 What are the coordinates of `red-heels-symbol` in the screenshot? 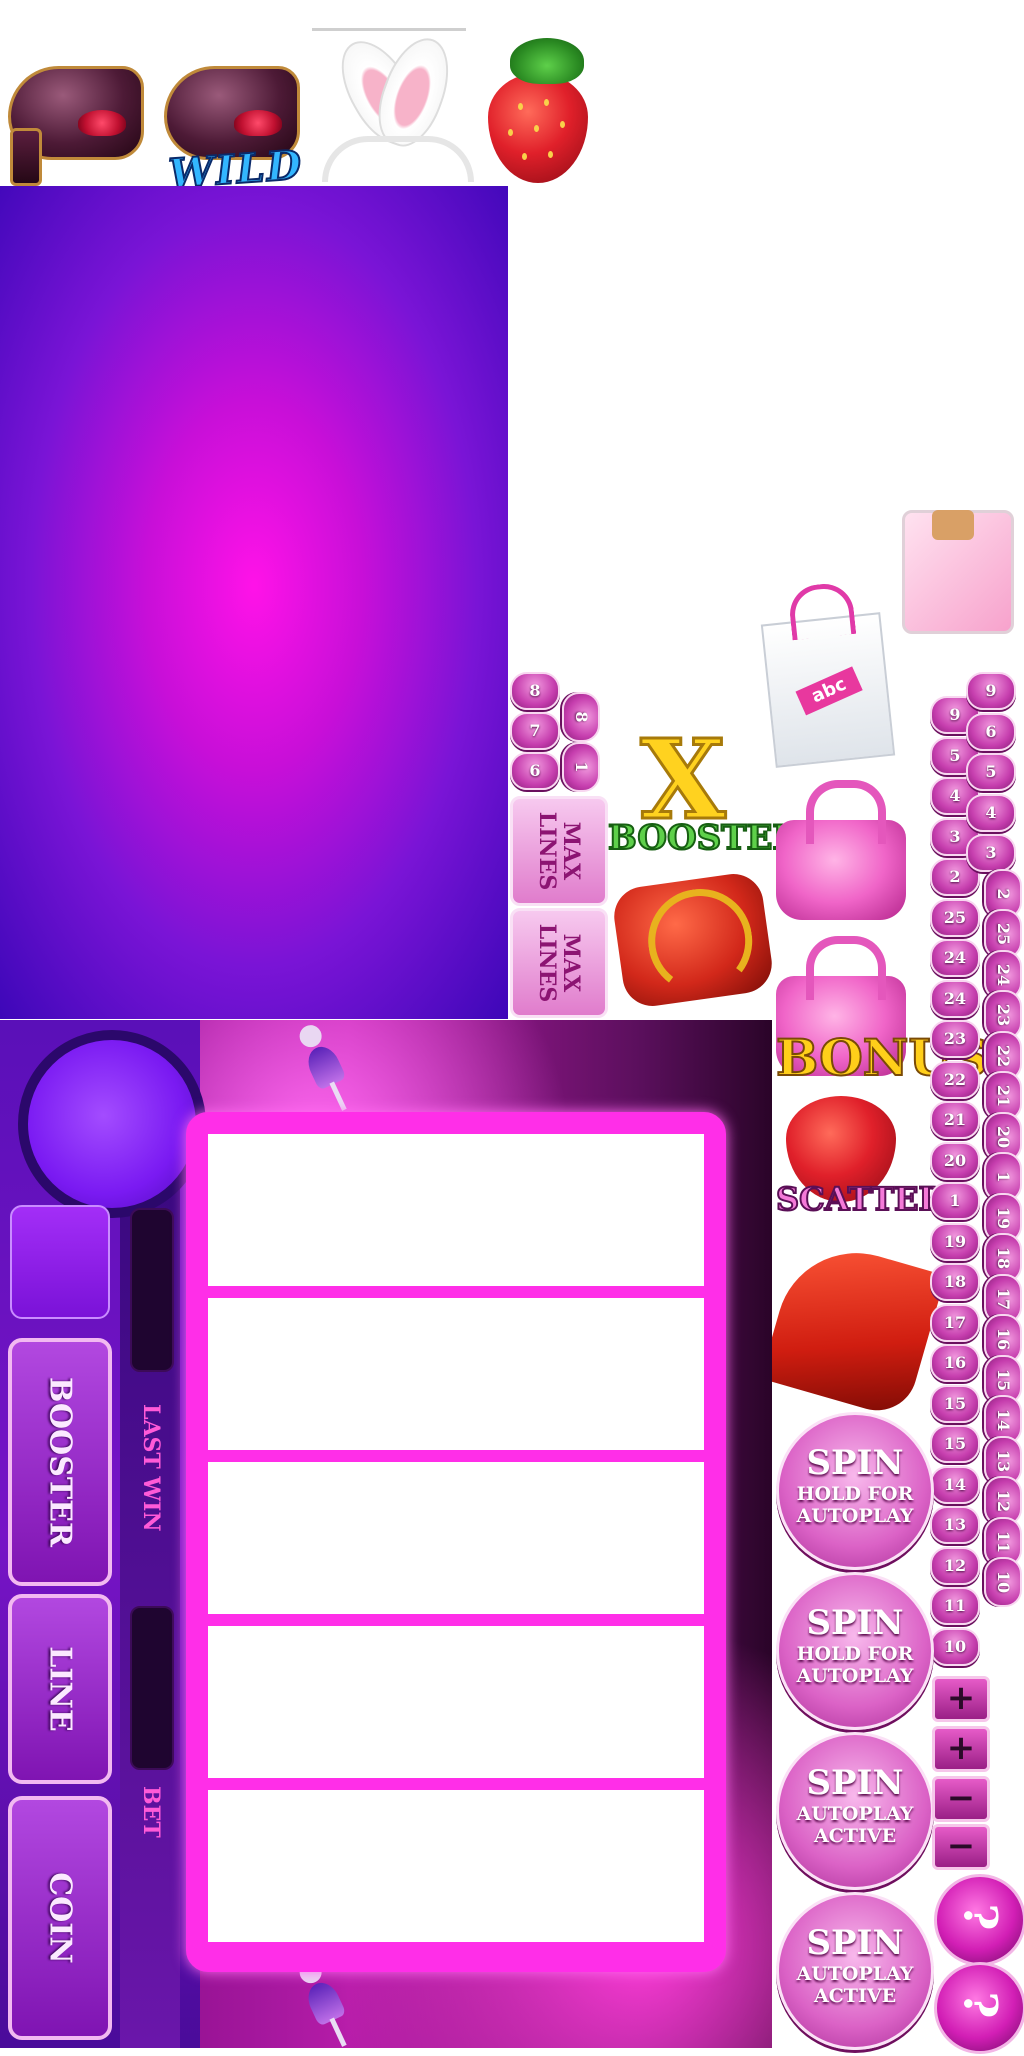 It's located at (853, 1327).